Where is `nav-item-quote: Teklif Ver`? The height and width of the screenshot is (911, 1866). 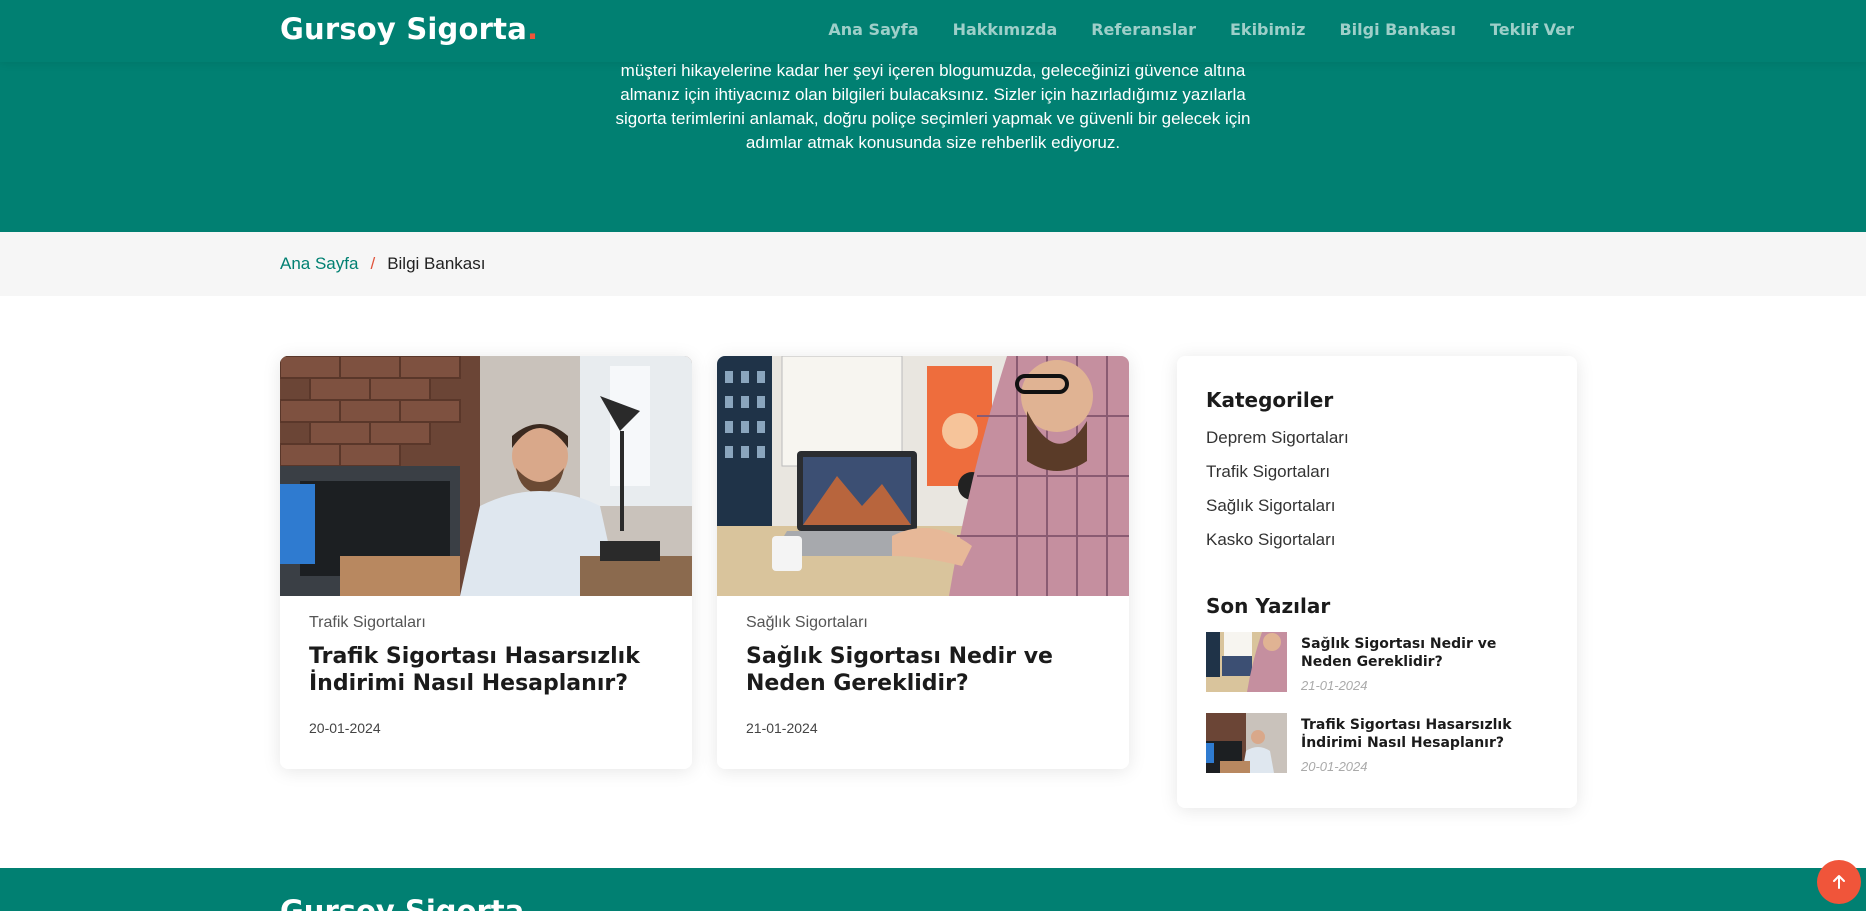
nav-item-quote: Teklif Ver is located at coordinates (1532, 29).